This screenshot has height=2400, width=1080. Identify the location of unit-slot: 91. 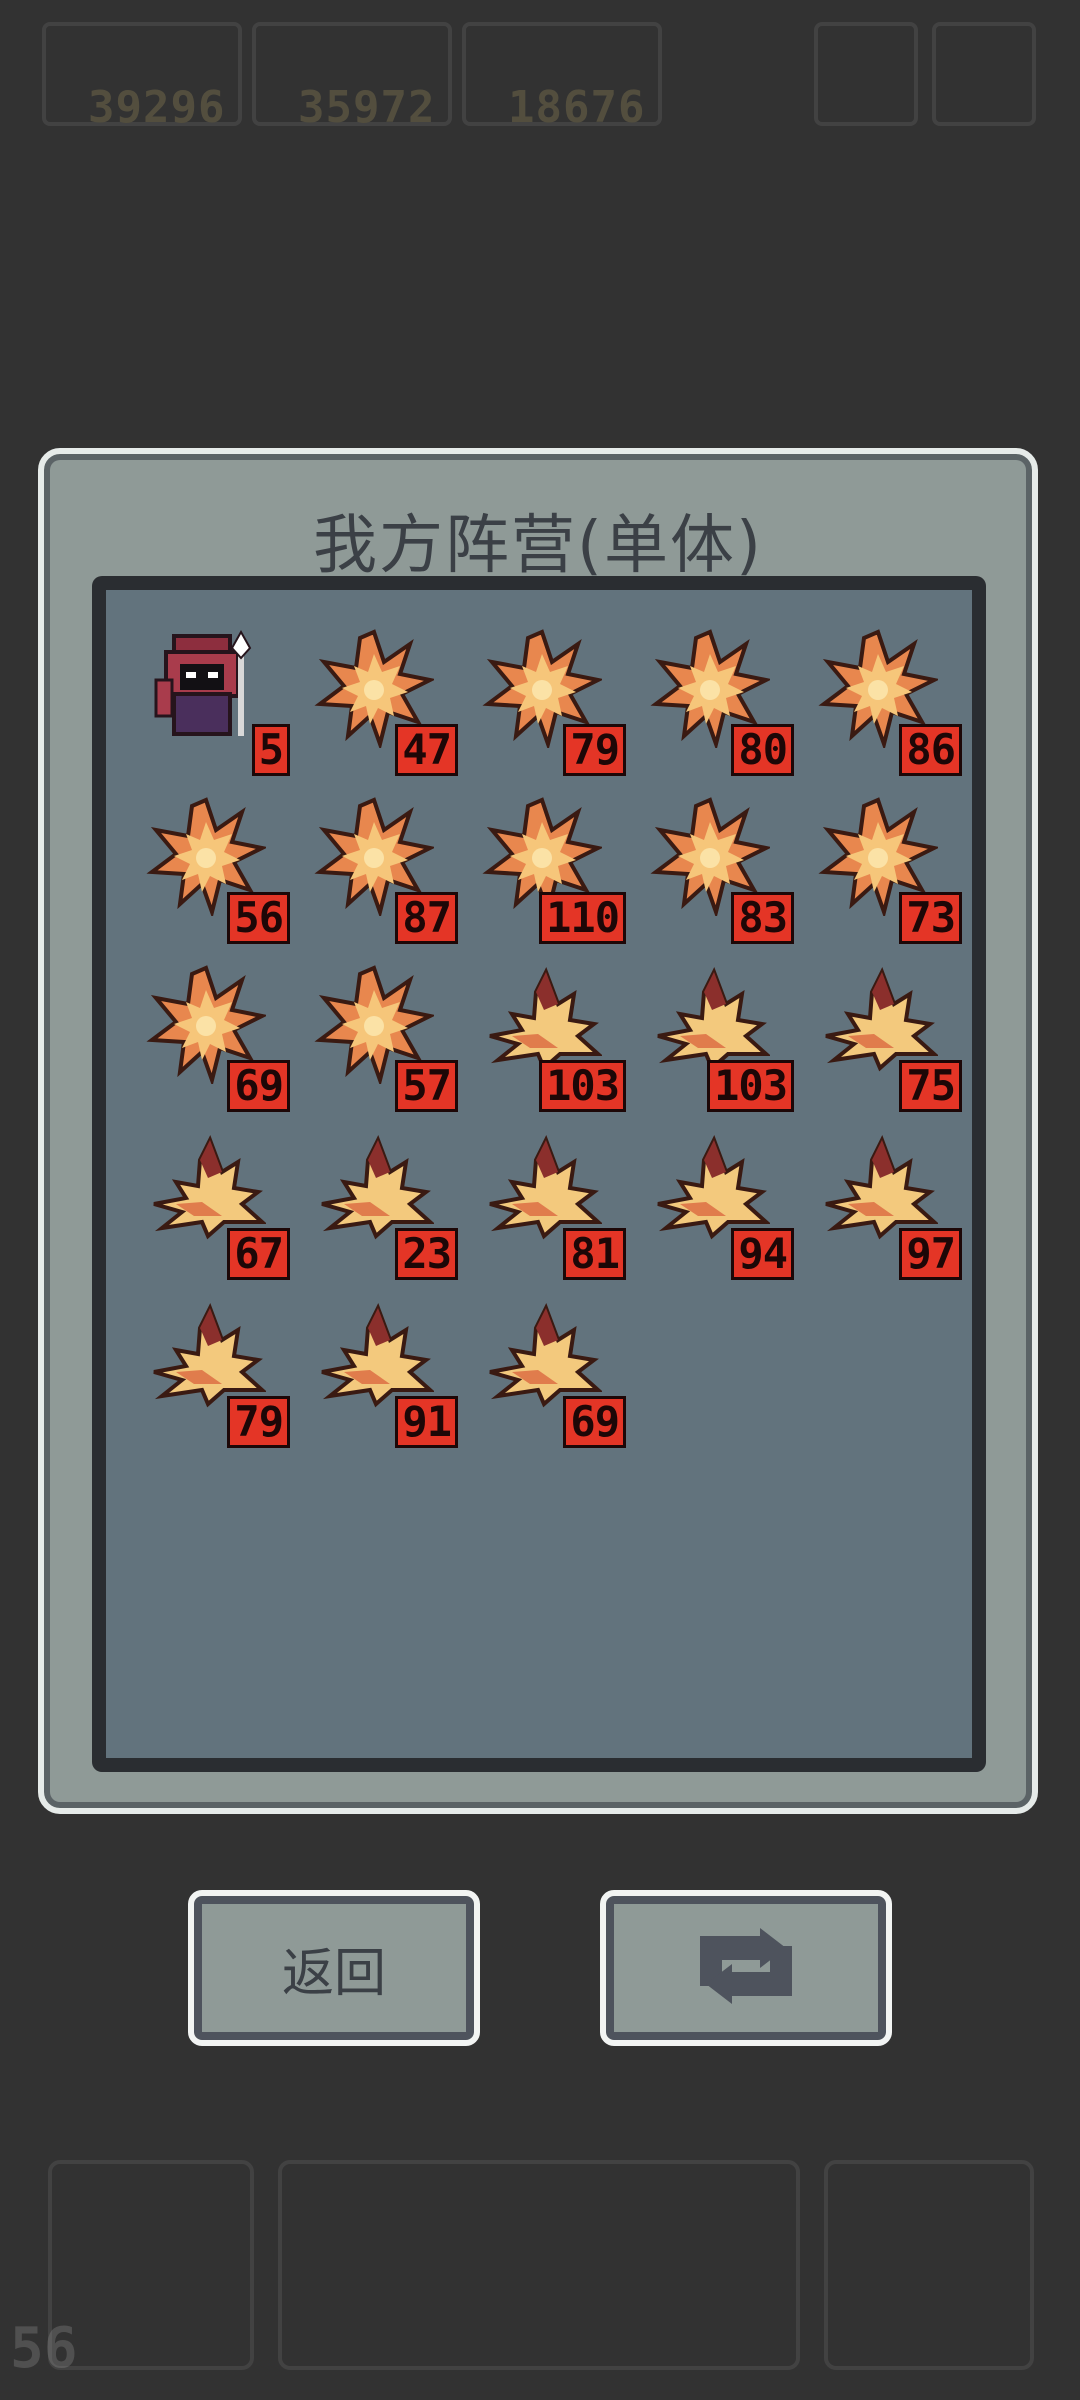
(386, 1374).